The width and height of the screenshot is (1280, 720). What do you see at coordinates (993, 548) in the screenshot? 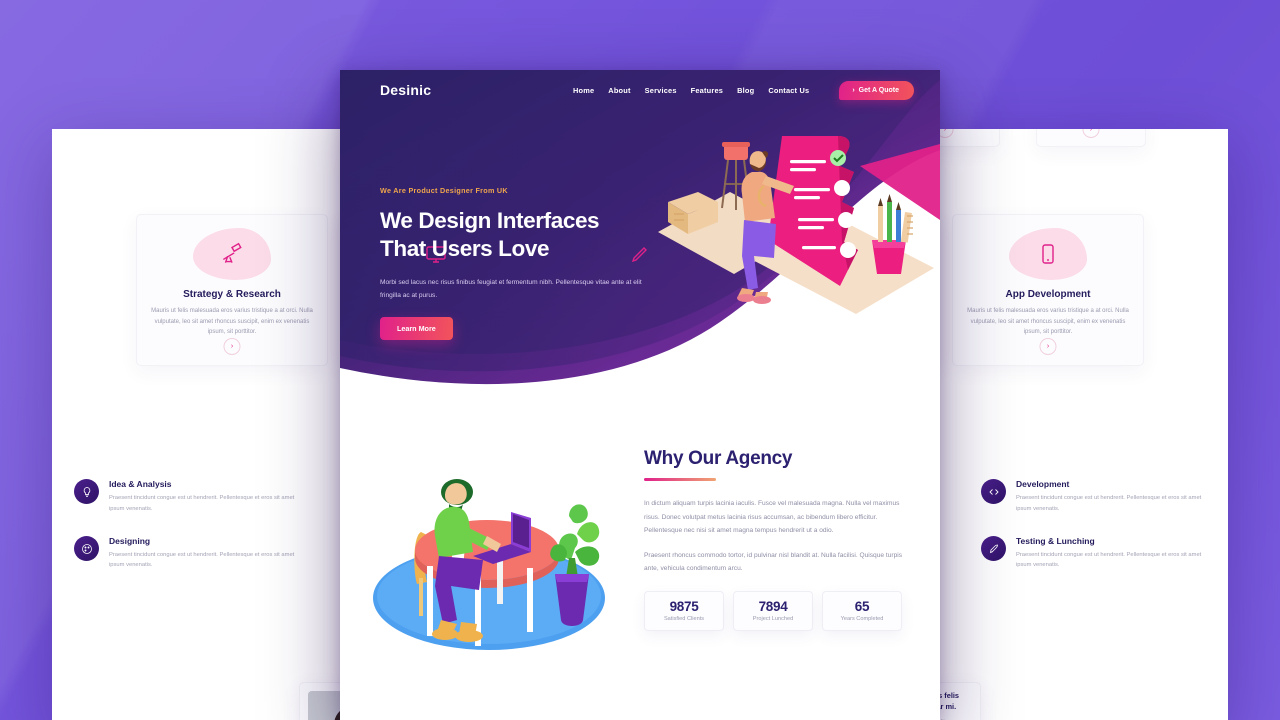
I see `rocket-icon` at bounding box center [993, 548].